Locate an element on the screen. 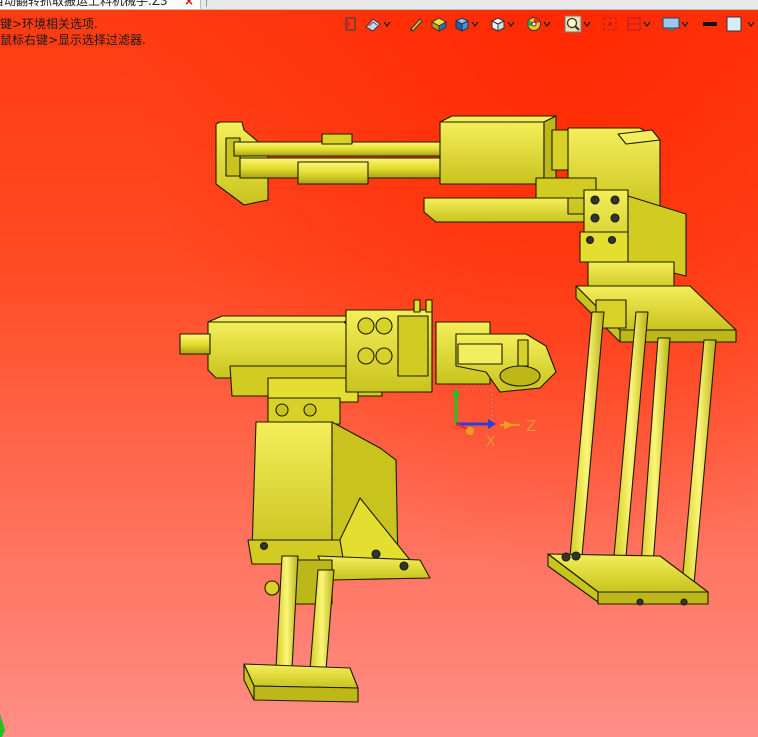 The width and height of the screenshot is (758, 737). corner-axis-icon is located at coordinates (2, 725).